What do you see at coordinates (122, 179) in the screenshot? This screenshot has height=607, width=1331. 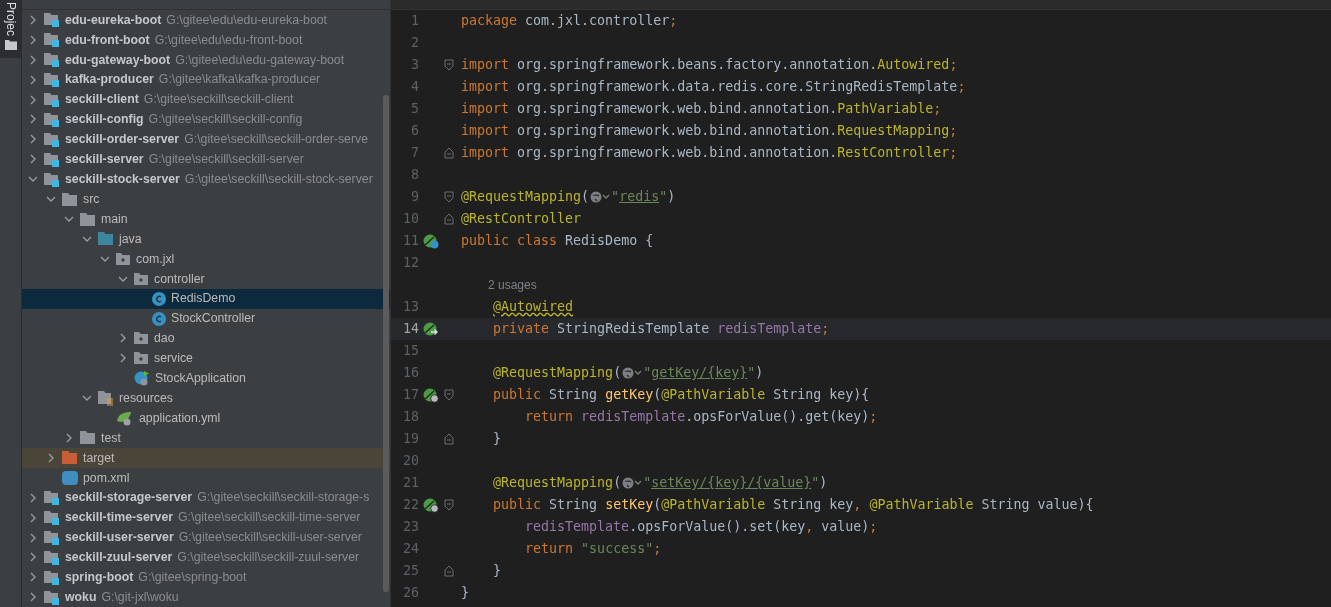 I see `node-name: seckill-stock-server` at bounding box center [122, 179].